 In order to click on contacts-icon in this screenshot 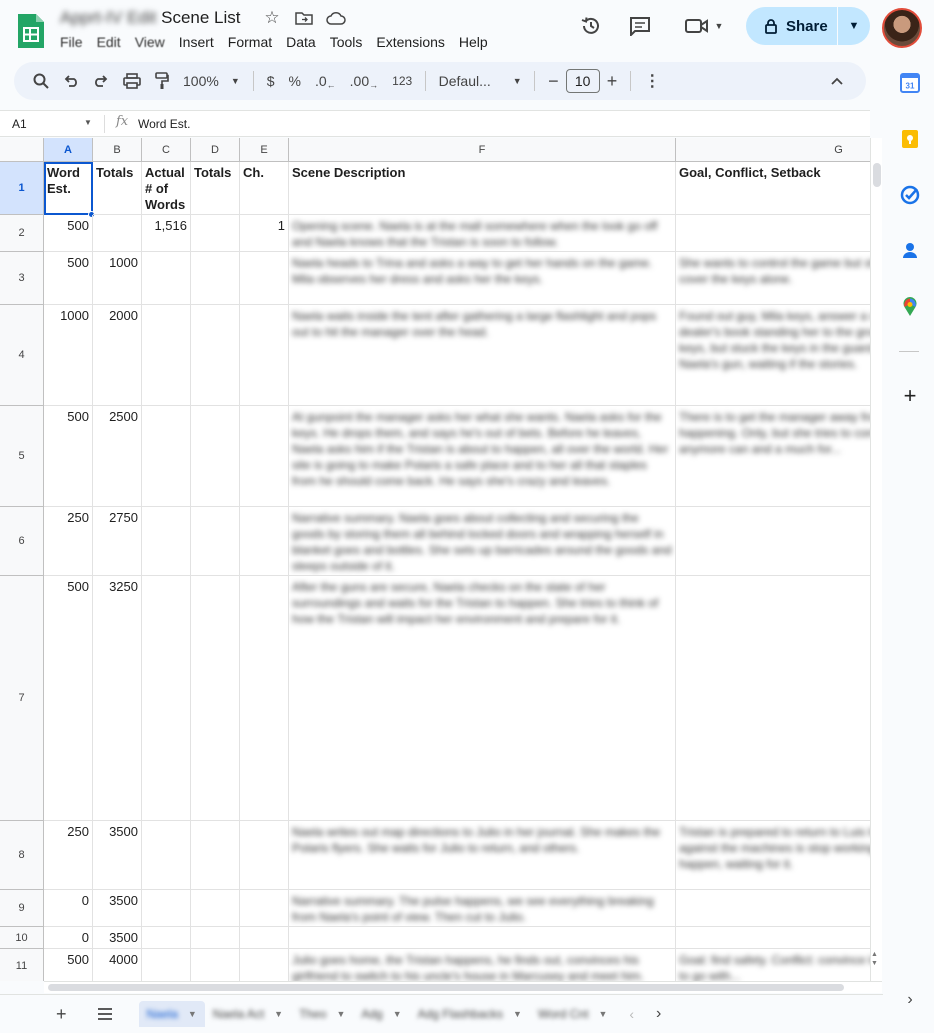, I will do `click(910, 251)`.